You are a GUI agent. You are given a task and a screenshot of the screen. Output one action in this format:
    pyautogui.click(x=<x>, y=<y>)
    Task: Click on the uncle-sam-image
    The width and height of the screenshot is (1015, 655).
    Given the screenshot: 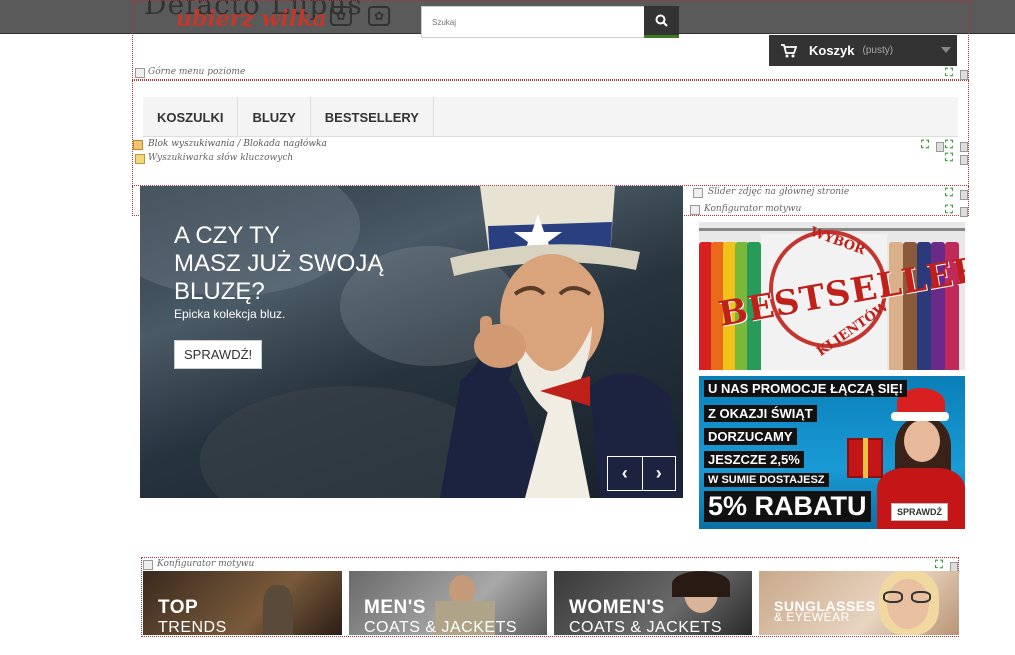 What is the action you would take?
    pyautogui.click(x=561, y=342)
    